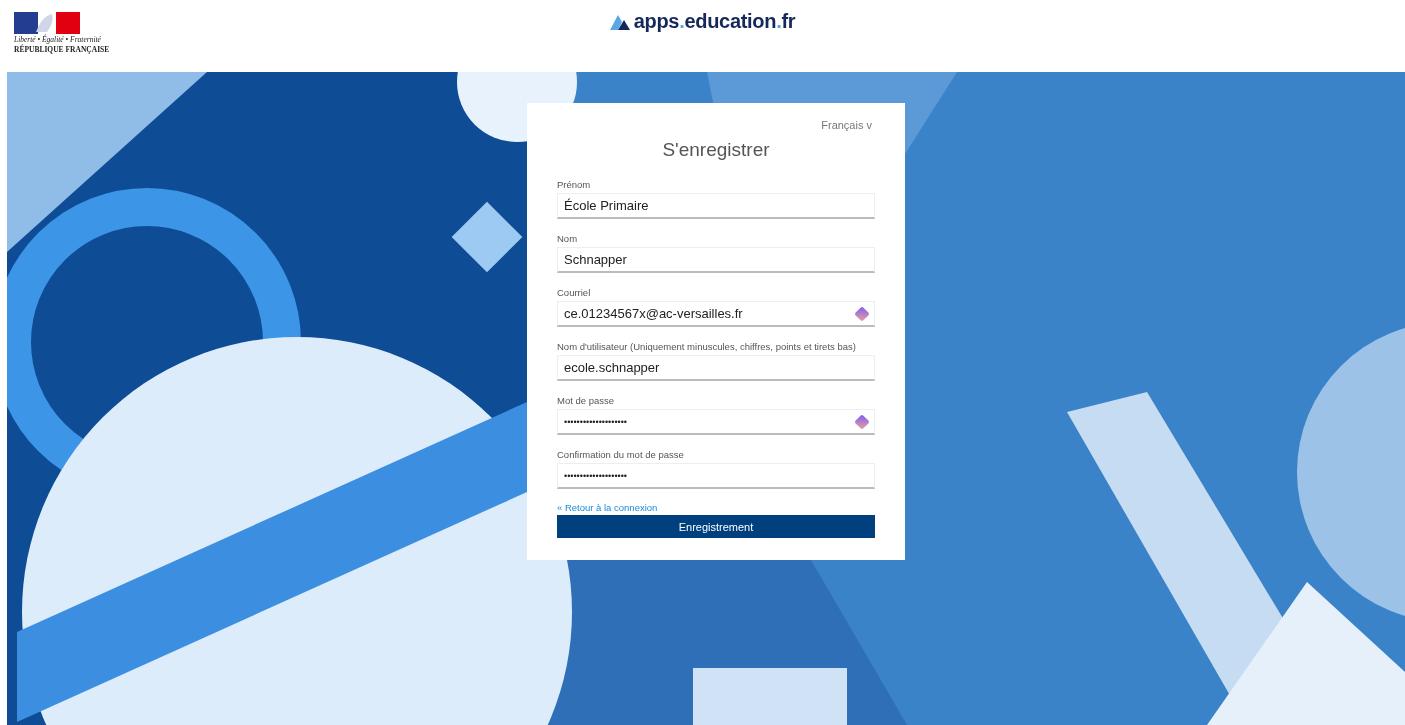 The height and width of the screenshot is (725, 1405). What do you see at coordinates (707, 346) in the screenshot?
I see `field-label: Nom d'utilisateur (Uniquement minuscules, chiffres, points et tirets bas)` at bounding box center [707, 346].